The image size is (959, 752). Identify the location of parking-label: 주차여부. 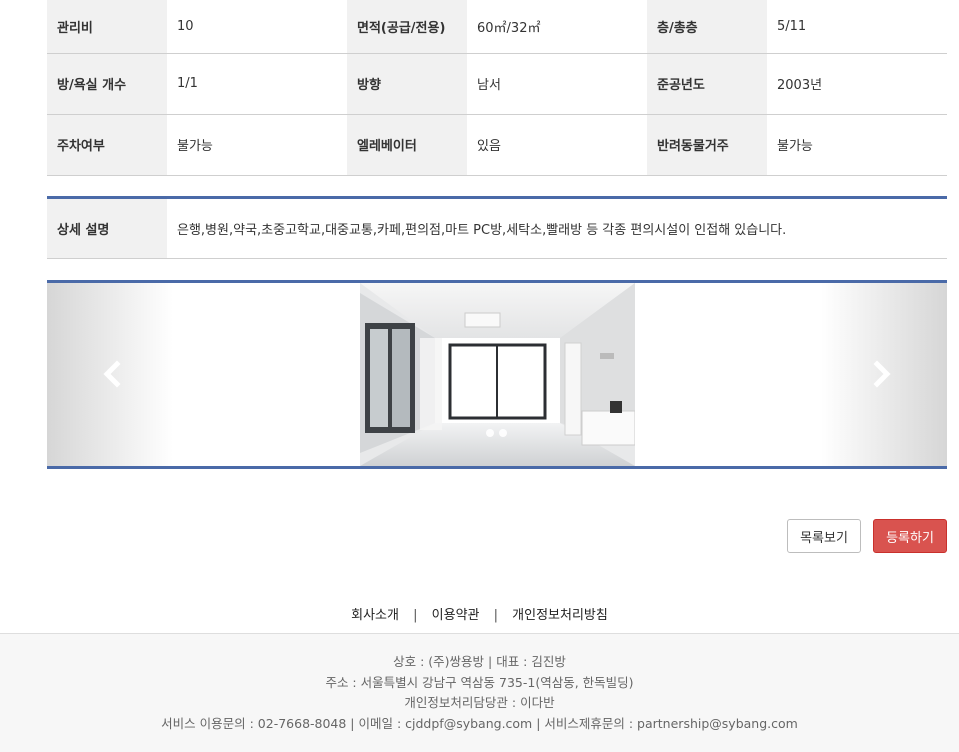
(107, 145).